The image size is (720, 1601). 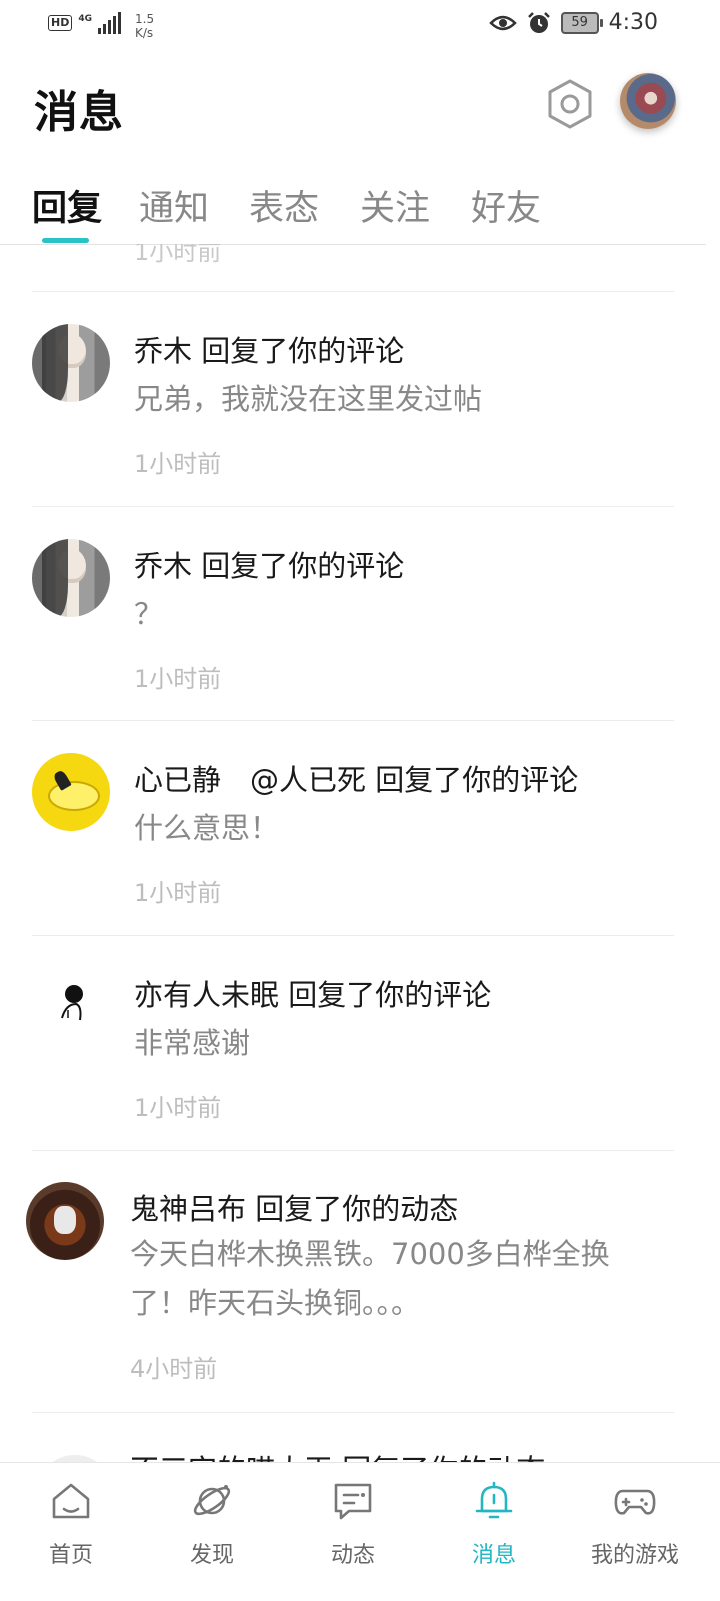 I want to click on bottom-nav: 首页 发现 动态 消息 我的游戏, so click(x=360, y=1531).